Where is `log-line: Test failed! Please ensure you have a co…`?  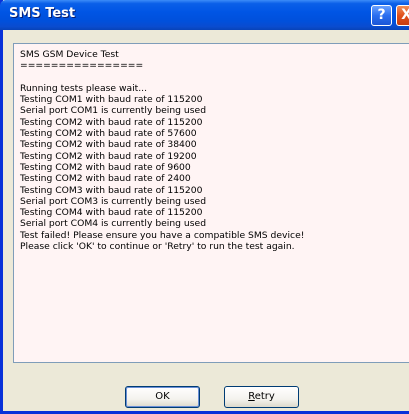 log-line: Test failed! Please ensure you have a co… is located at coordinates (162, 235).